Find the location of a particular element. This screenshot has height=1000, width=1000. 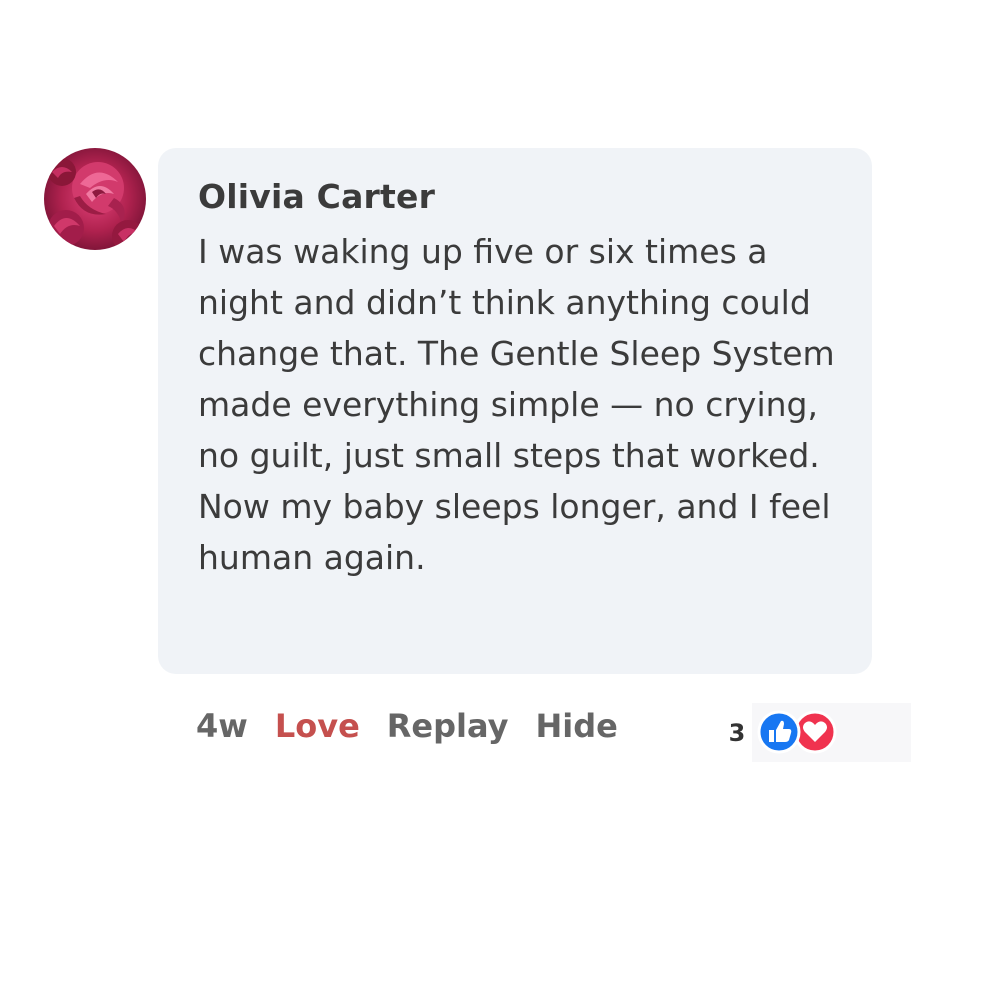

like-icon is located at coordinates (779, 732).